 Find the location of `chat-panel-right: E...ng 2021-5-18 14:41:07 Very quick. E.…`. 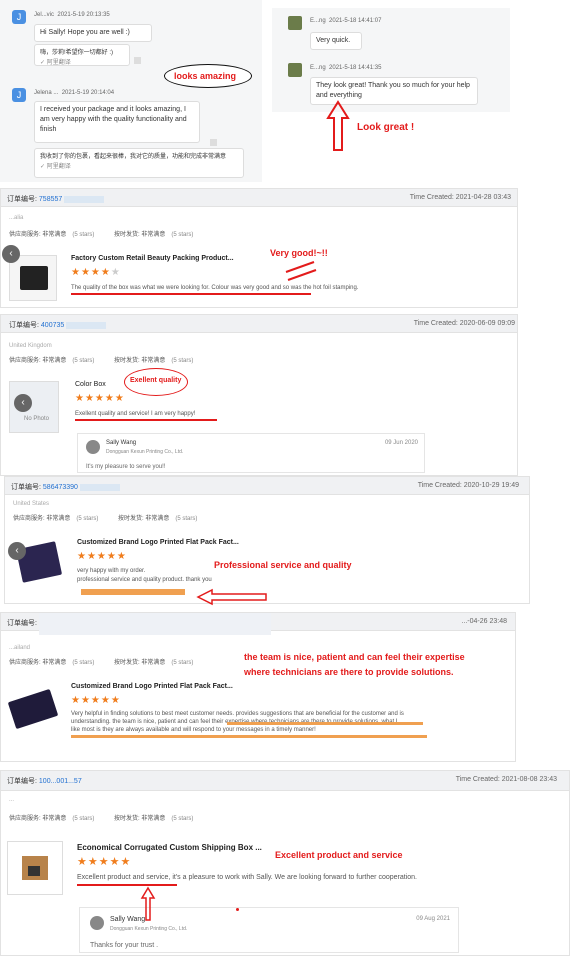

chat-panel-right: E...ng 2021-5-18 14:41:07 Very quick. E.… is located at coordinates (391, 60).